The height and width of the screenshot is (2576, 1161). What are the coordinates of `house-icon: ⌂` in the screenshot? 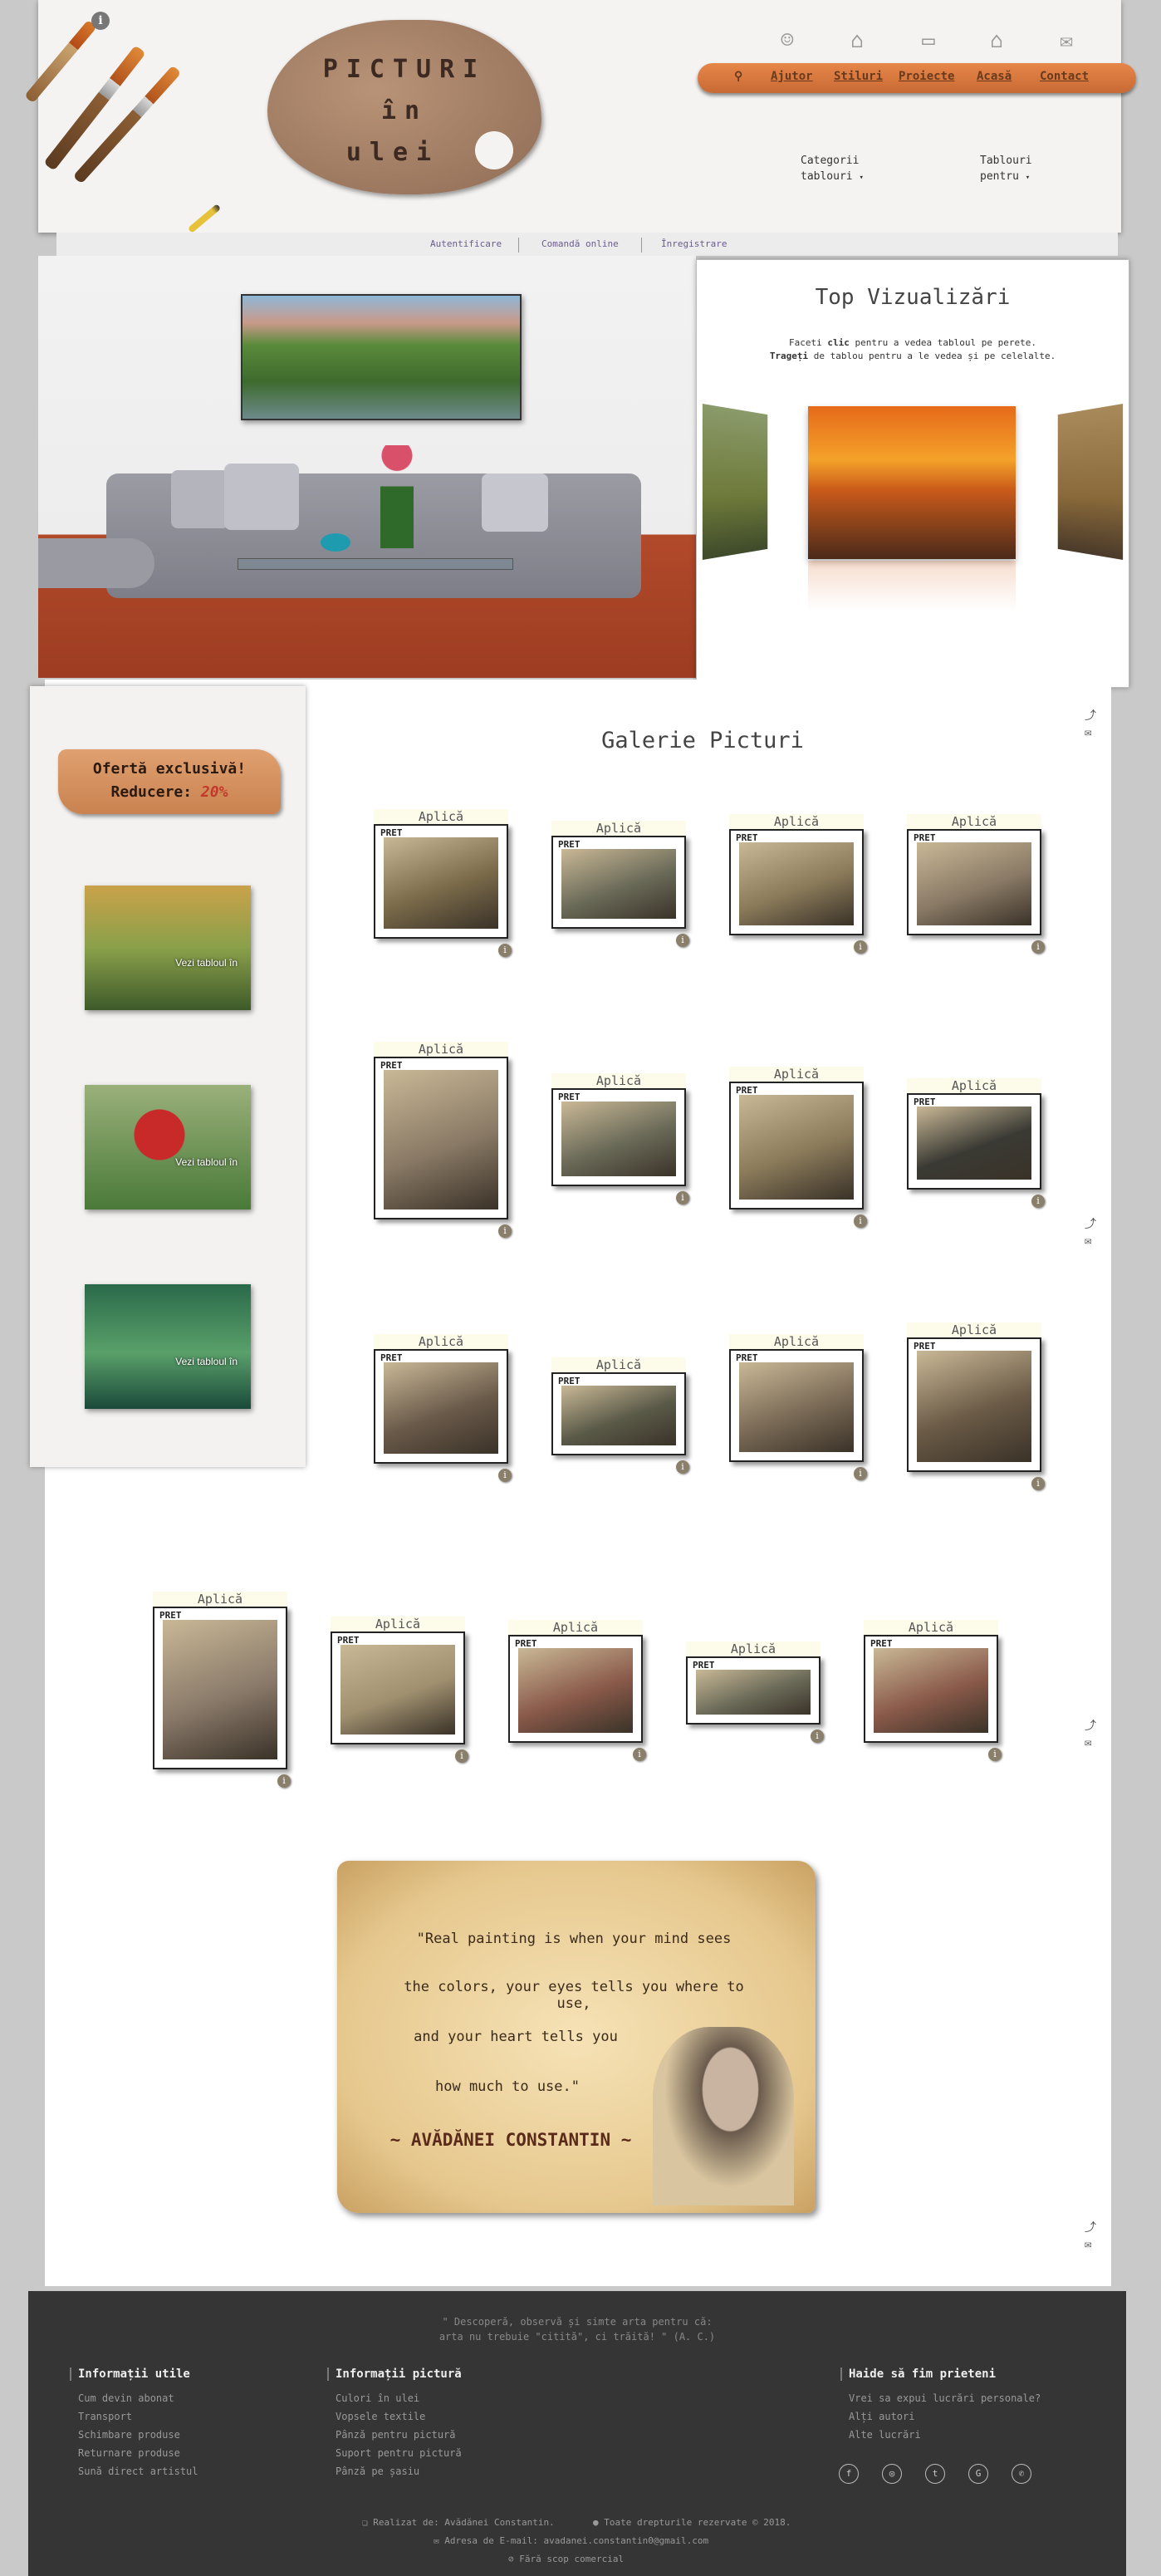 It's located at (997, 41).